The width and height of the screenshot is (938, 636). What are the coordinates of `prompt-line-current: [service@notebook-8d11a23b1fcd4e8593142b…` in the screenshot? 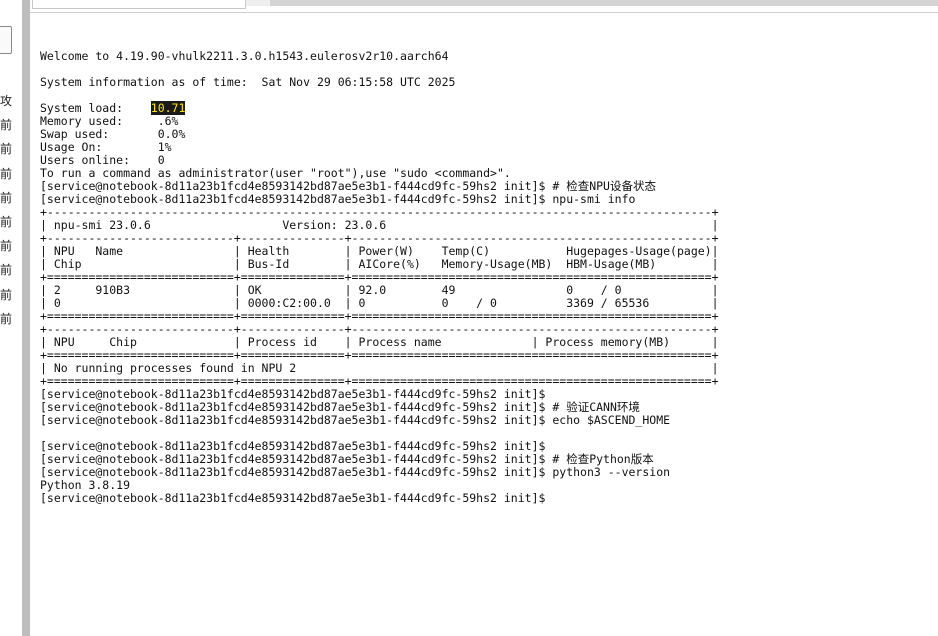 It's located at (485, 498).